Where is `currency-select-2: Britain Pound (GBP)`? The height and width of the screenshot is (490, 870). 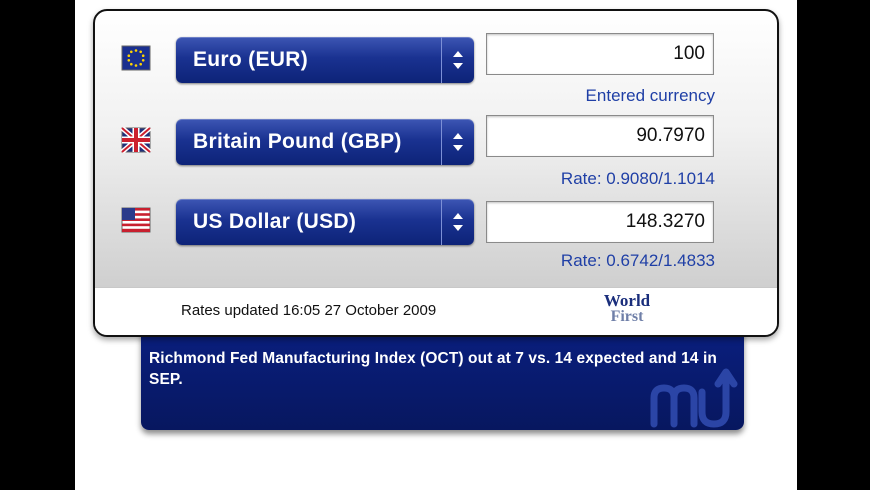 currency-select-2: Britain Pound (GBP) is located at coordinates (325, 142).